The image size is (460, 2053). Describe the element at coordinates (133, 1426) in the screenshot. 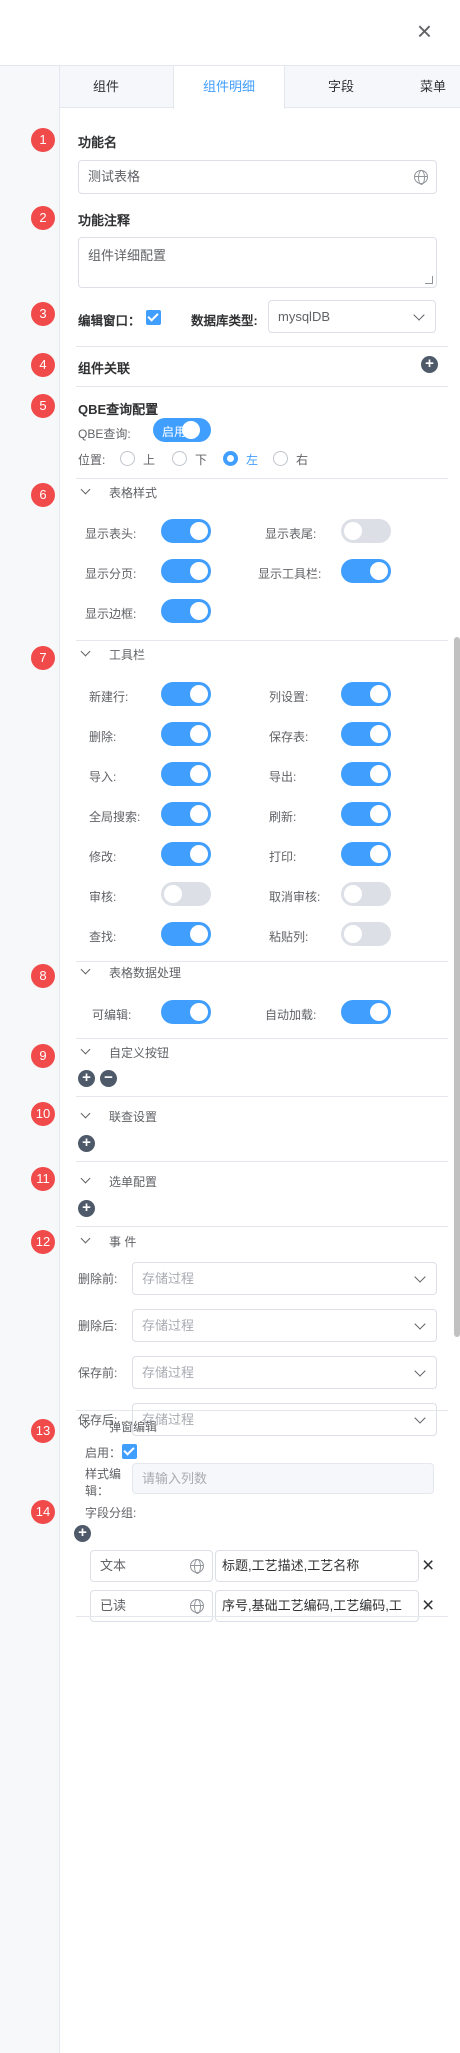

I see `popup-edit-title: 弹窗编辑` at that location.